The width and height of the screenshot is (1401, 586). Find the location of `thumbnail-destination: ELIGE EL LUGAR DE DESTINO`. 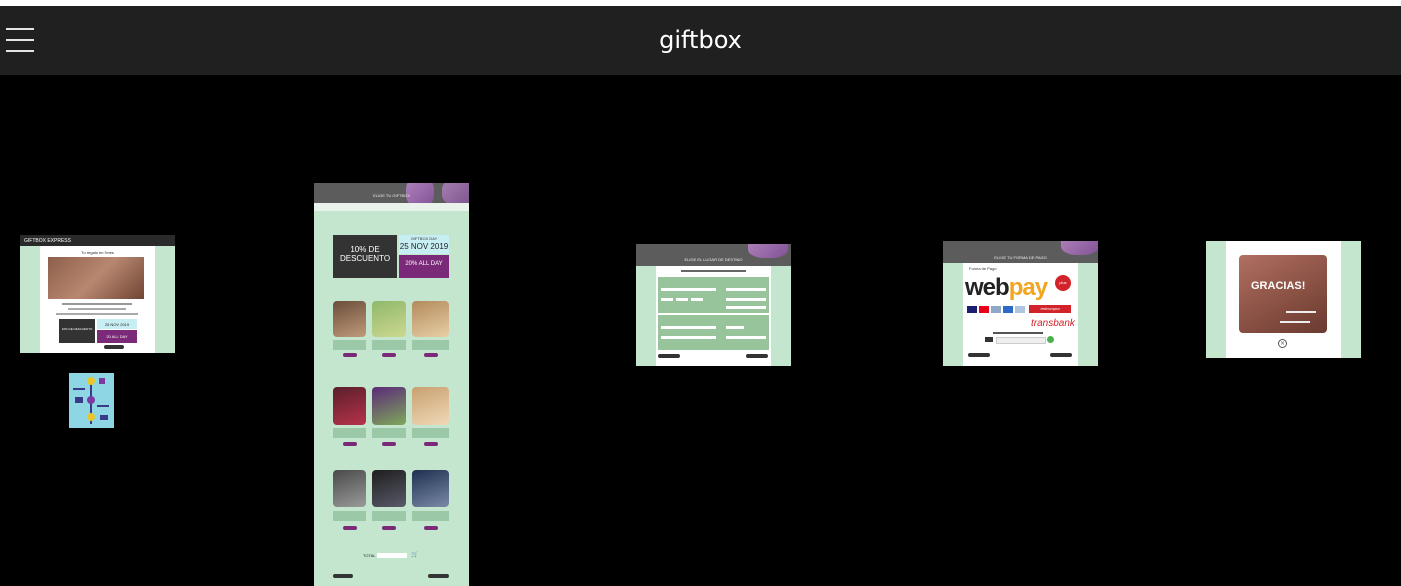

thumbnail-destination: ELIGE EL LUGAR DE DESTINO is located at coordinates (713, 305).